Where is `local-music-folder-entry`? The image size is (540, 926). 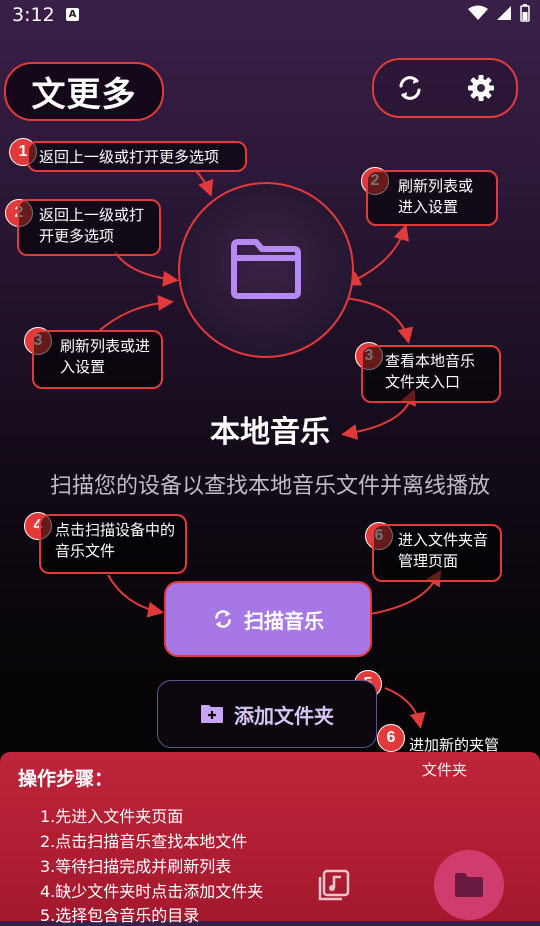
local-music-folder-entry is located at coordinates (266, 270).